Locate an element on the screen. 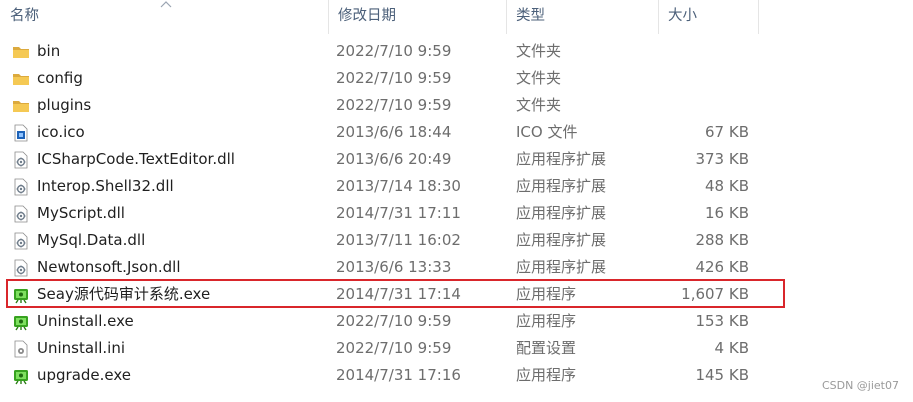 The height and width of the screenshot is (402, 913). file-date: 2014/7/31 17:16 is located at coordinates (398, 375).